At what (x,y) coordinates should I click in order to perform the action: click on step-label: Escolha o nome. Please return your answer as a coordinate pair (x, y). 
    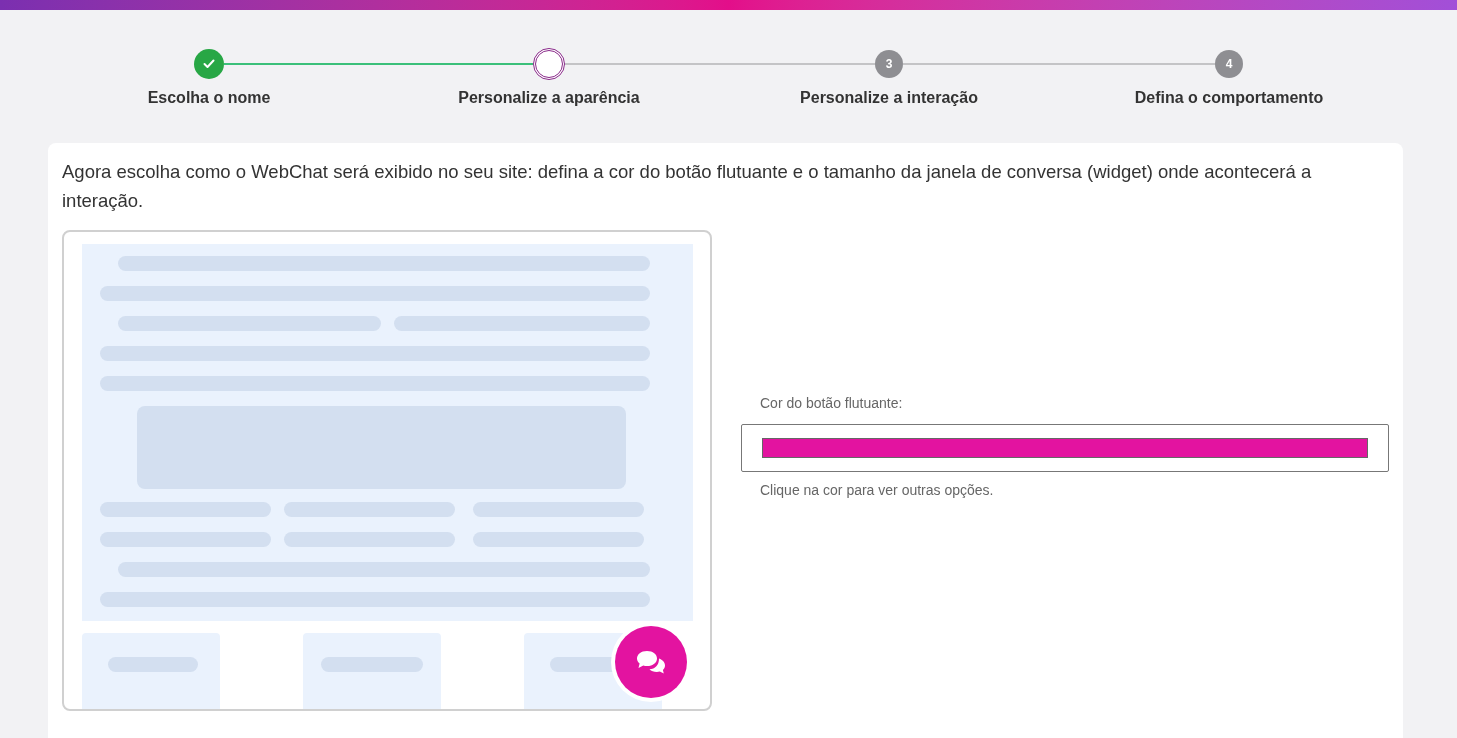
    Looking at the image, I should click on (209, 98).